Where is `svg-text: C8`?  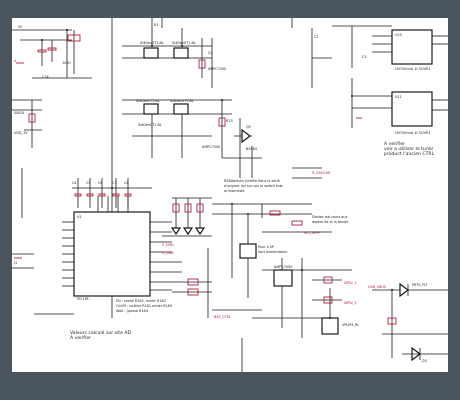
svg-text: C8 is located at coordinates (126, 183).